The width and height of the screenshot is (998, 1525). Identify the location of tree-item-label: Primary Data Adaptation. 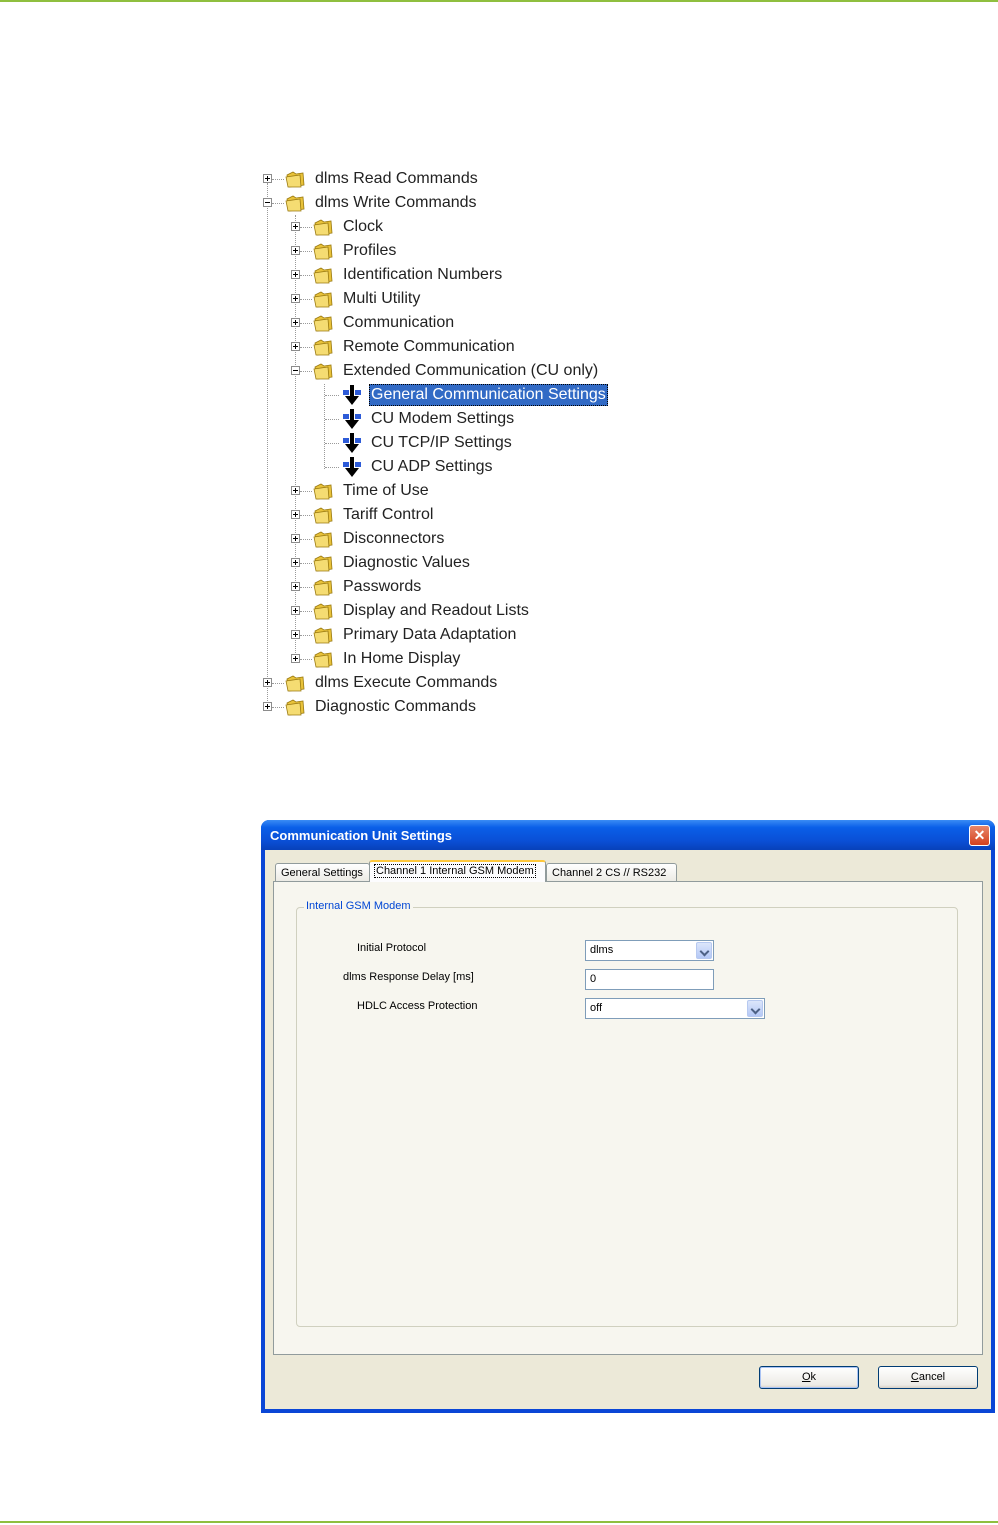
(430, 634).